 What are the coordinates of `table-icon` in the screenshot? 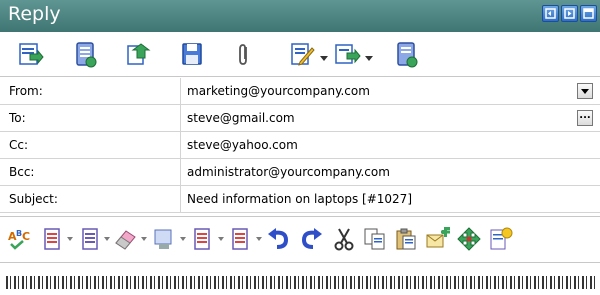 It's located at (240, 239).